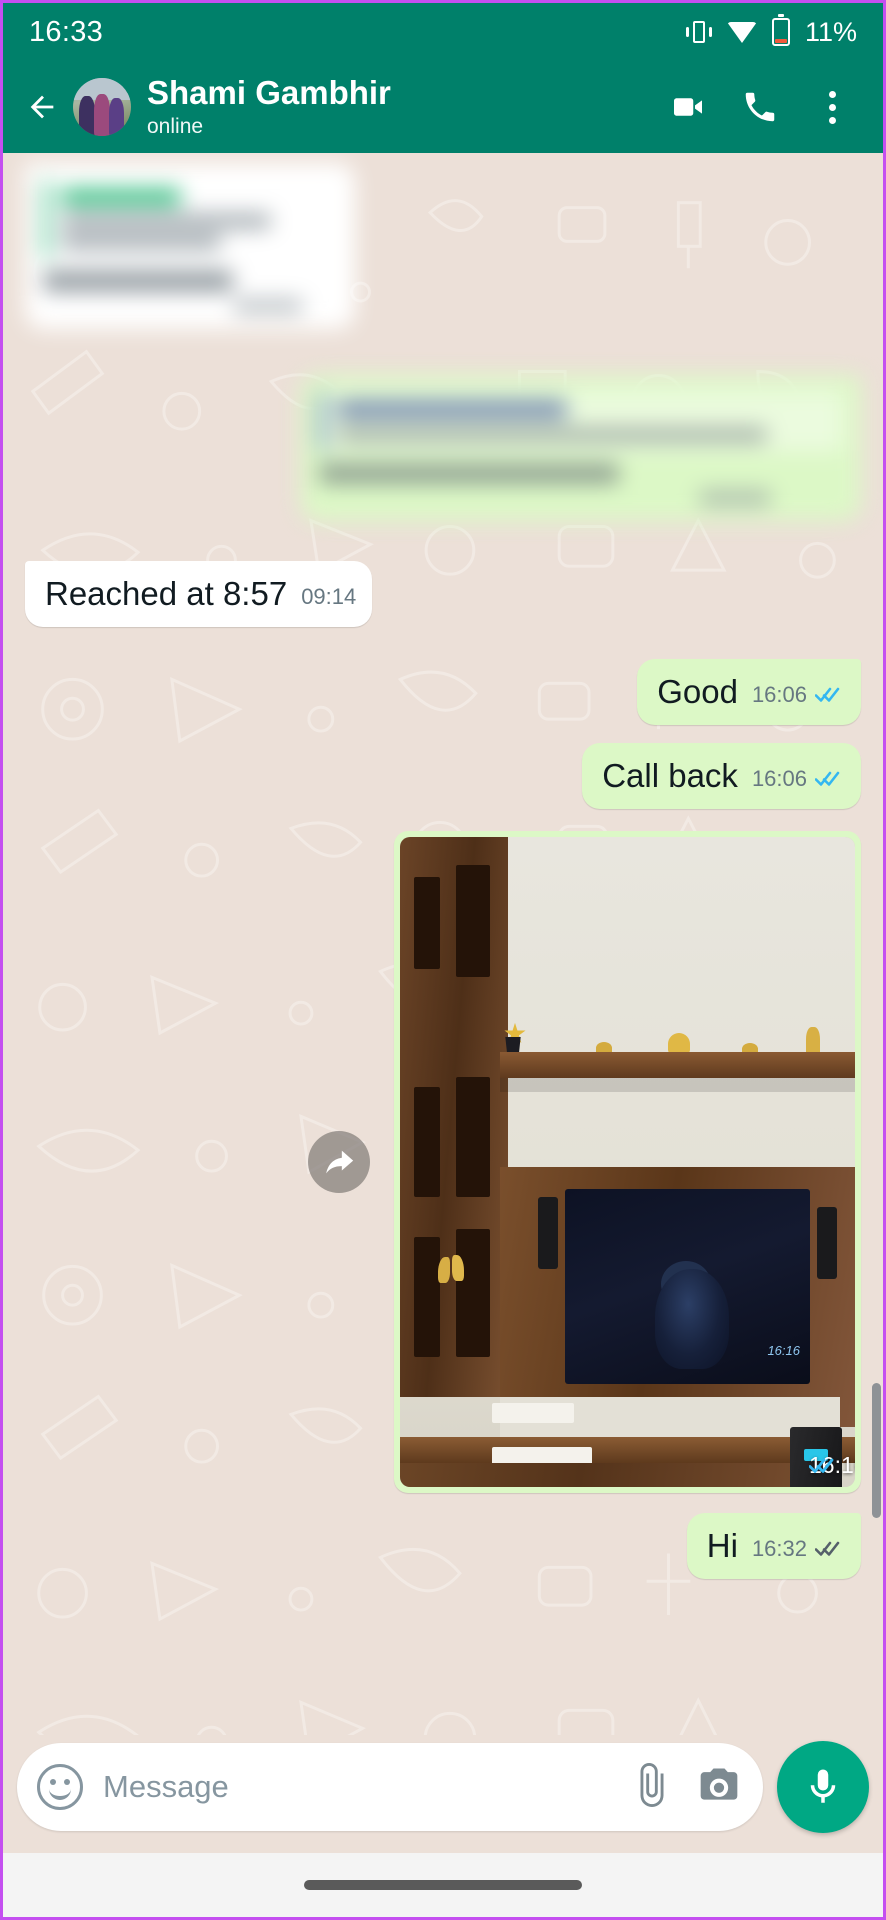 This screenshot has width=886, height=1920. Describe the element at coordinates (830, 1549) in the screenshot. I see `delivered-receipt-icon` at that location.